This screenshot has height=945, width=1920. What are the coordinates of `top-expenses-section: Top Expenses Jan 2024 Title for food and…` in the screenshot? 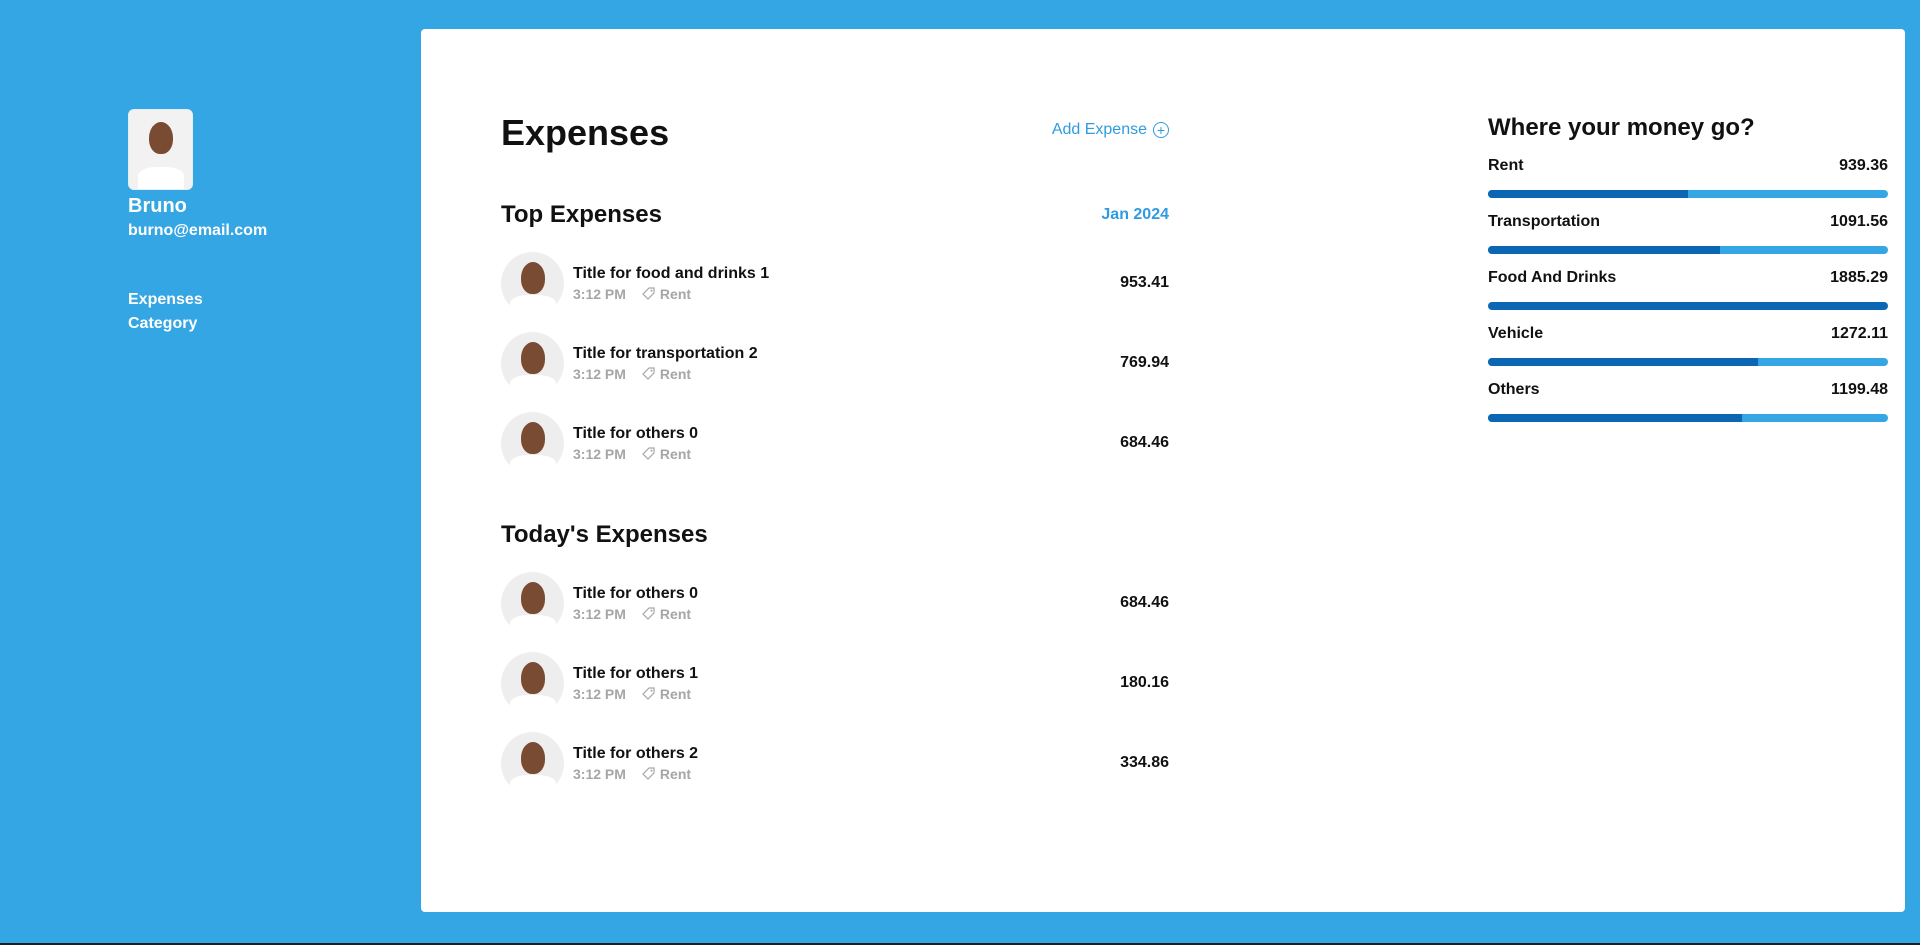 It's located at (835, 338).